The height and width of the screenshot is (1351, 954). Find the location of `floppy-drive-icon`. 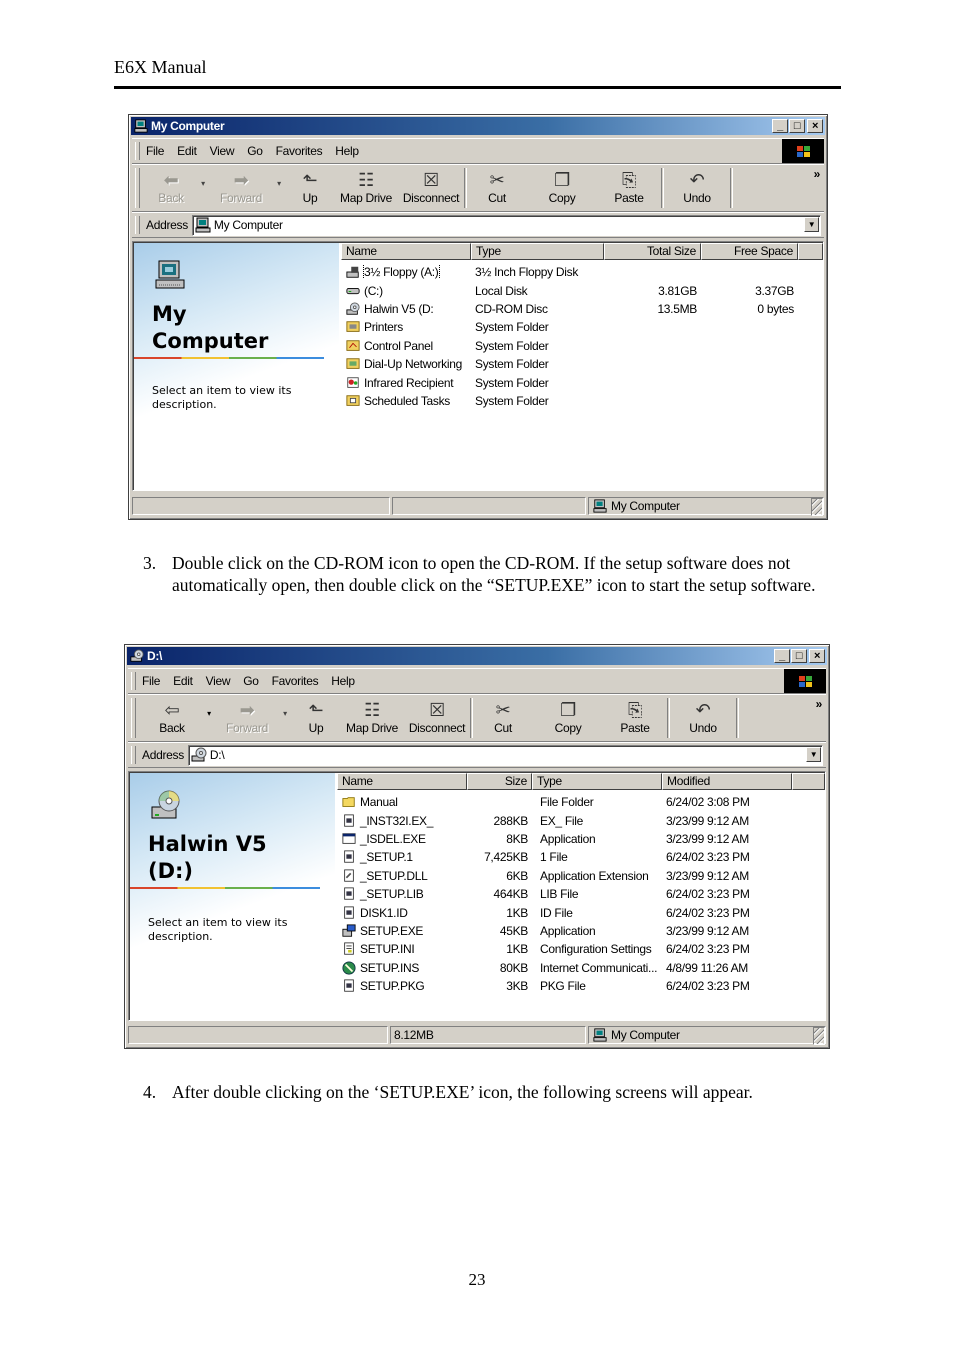

floppy-drive-icon is located at coordinates (352, 272).